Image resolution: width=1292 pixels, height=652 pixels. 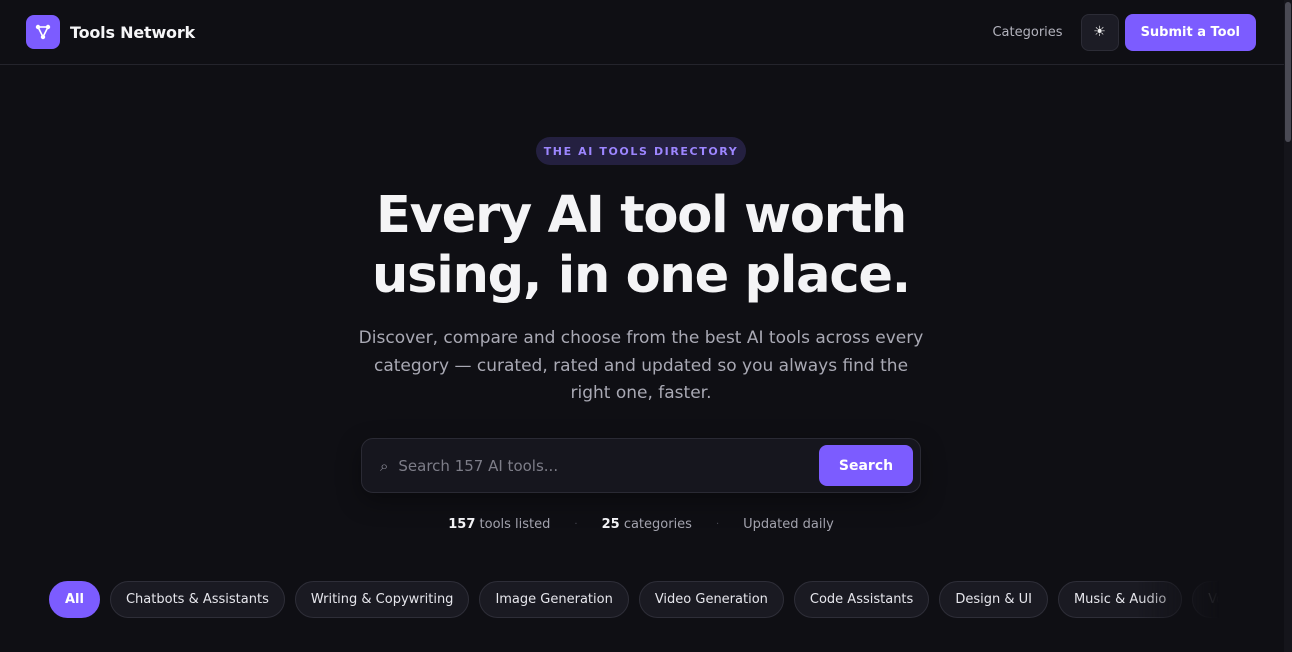 What do you see at coordinates (641, 215) in the screenshot?
I see `hero-title-line-1: Every AI tool worth` at bounding box center [641, 215].